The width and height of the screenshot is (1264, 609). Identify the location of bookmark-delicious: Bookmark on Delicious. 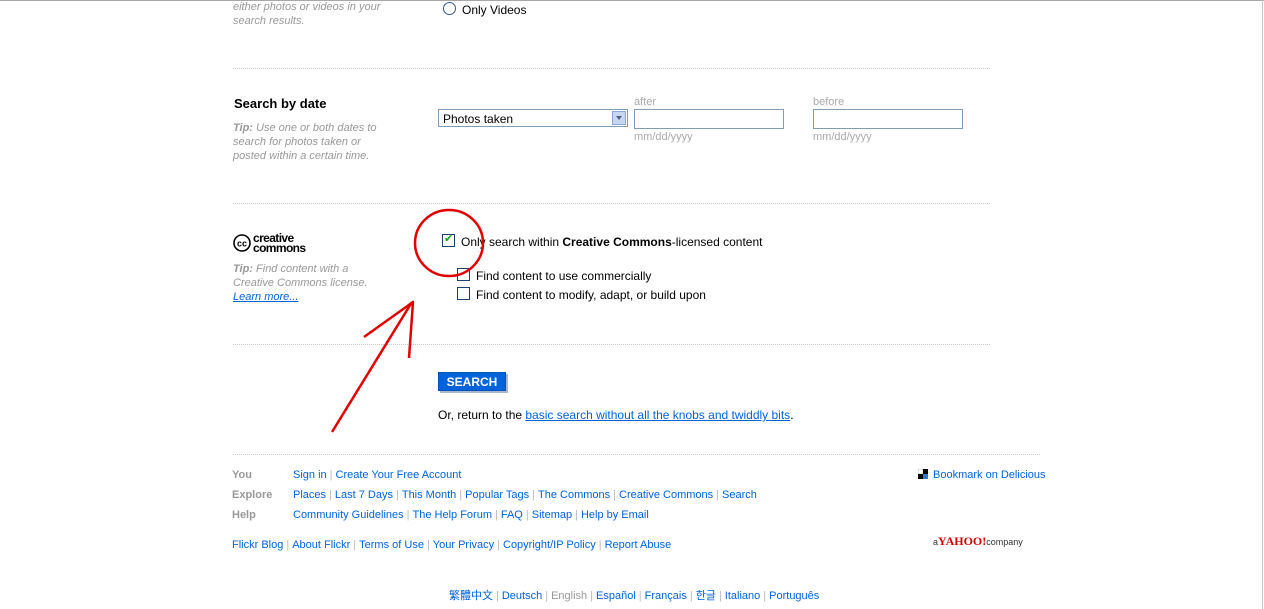
(981, 475).